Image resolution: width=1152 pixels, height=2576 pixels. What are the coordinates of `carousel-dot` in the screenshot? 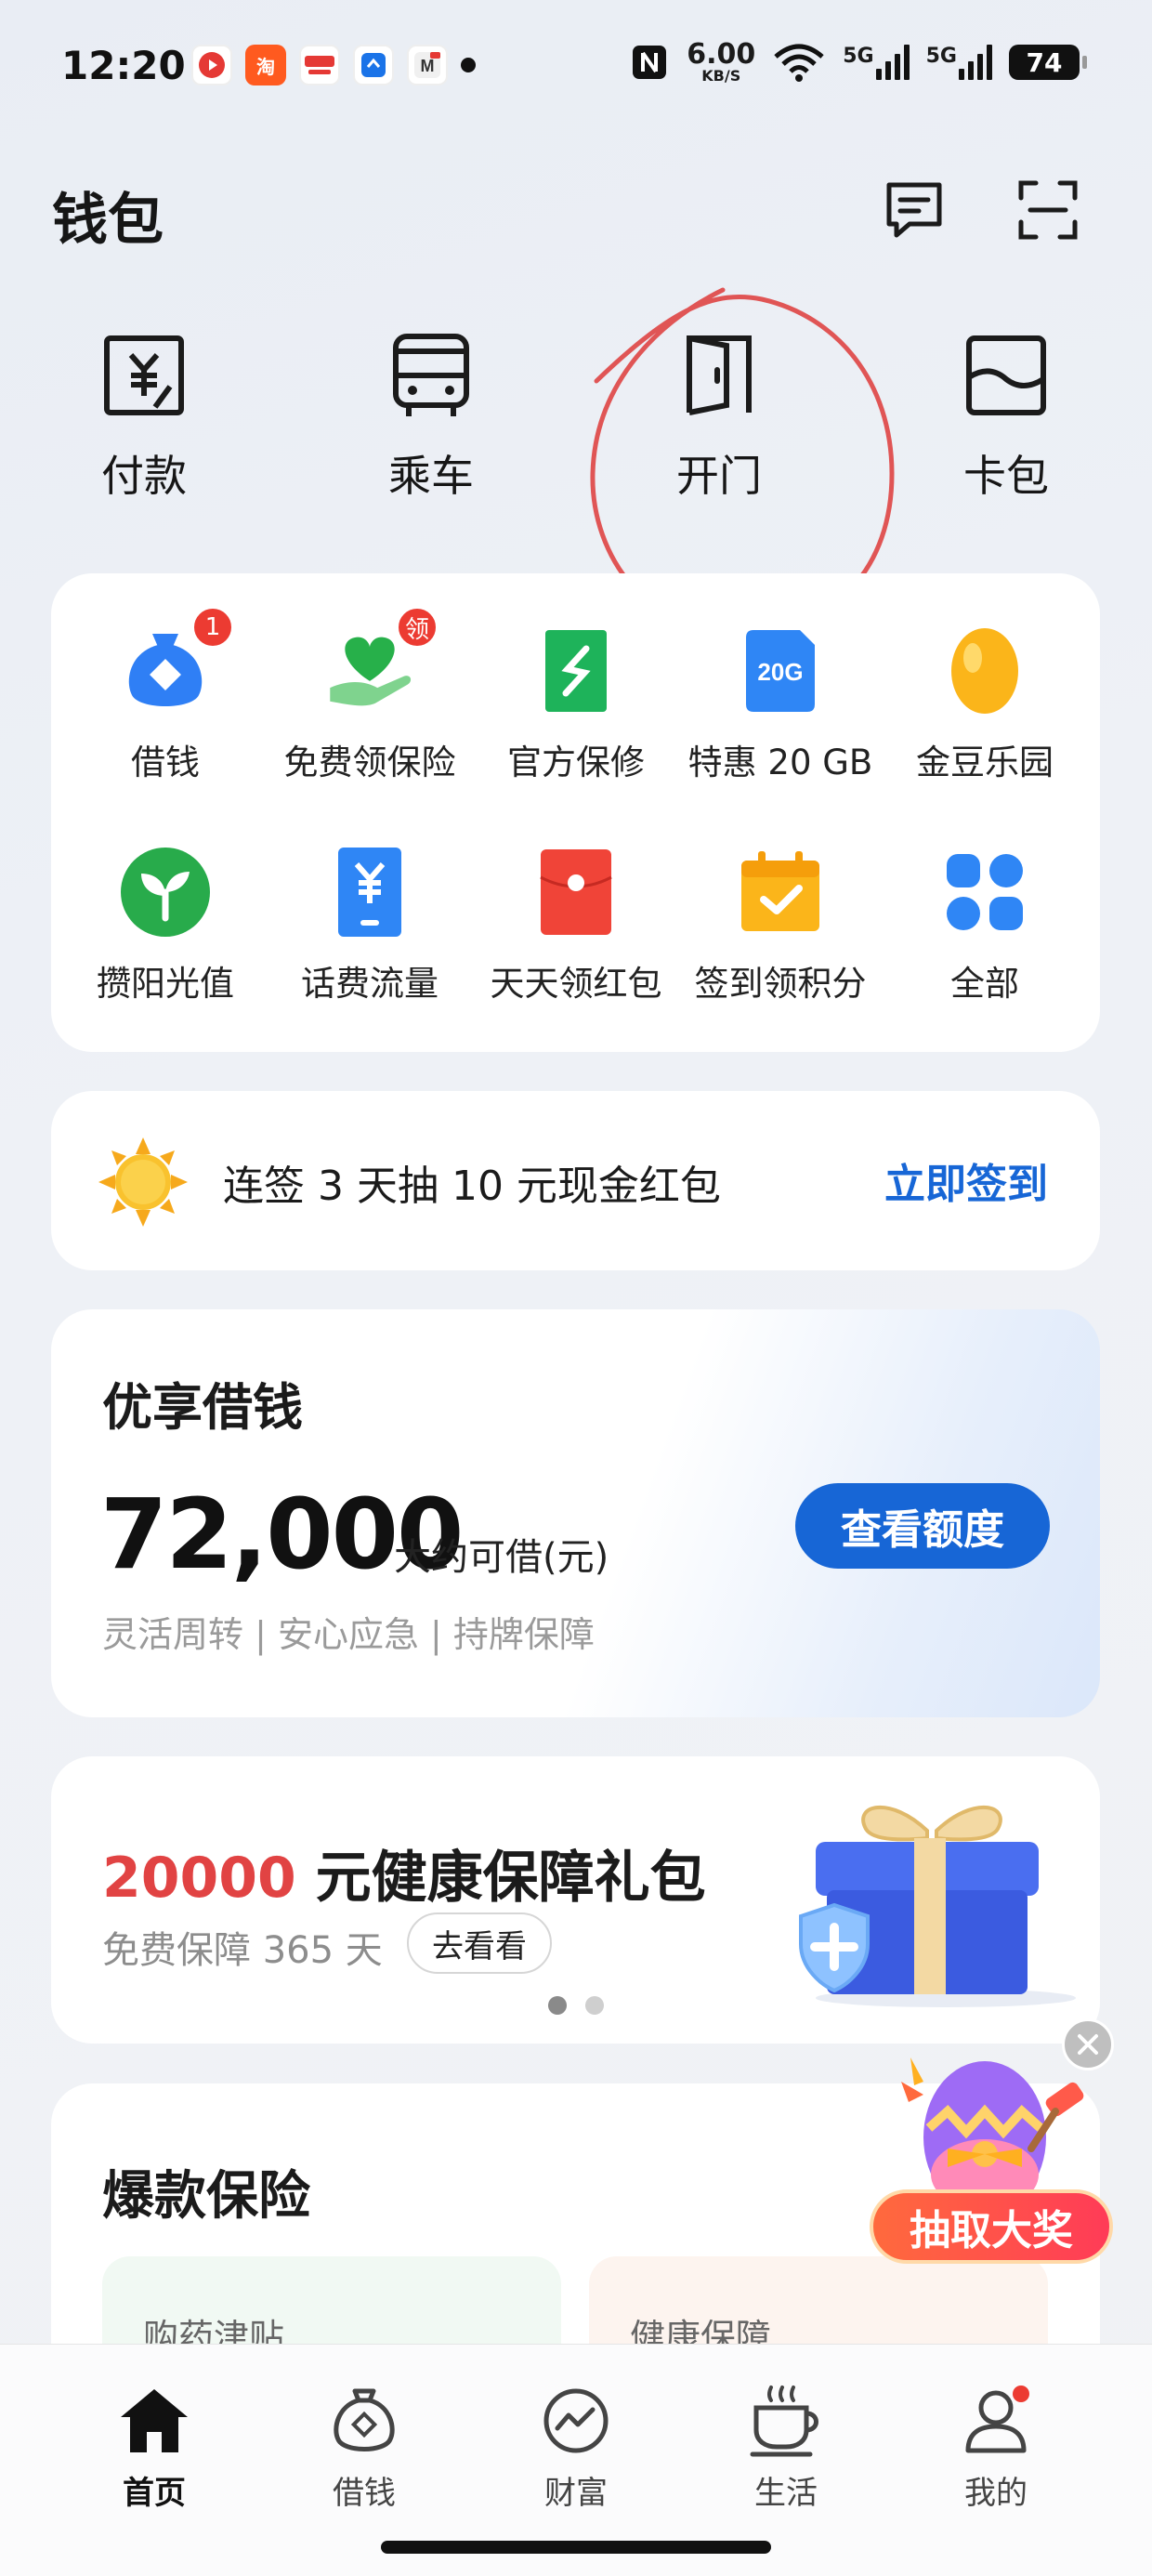 It's located at (594, 2005).